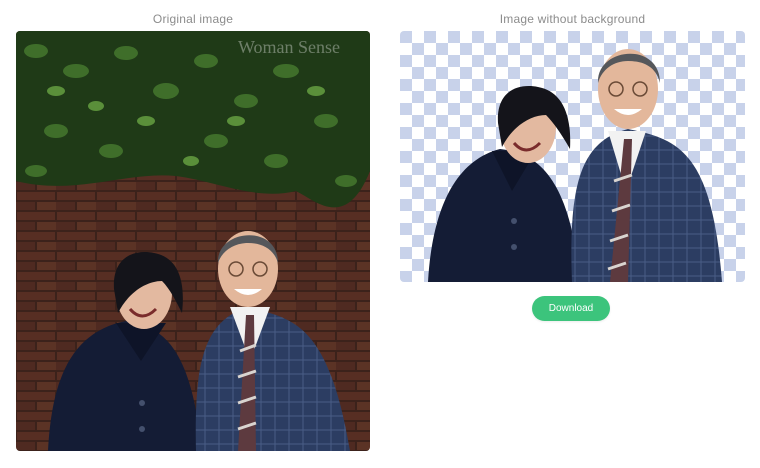  I want to click on watermark: Woman Sense, so click(289, 47).